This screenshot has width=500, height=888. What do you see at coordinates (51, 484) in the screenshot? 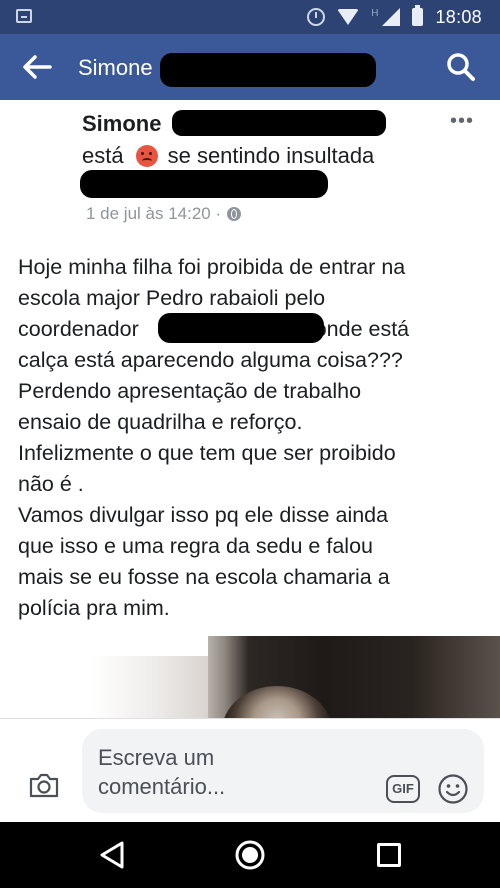
I see `post-line: não é .` at bounding box center [51, 484].